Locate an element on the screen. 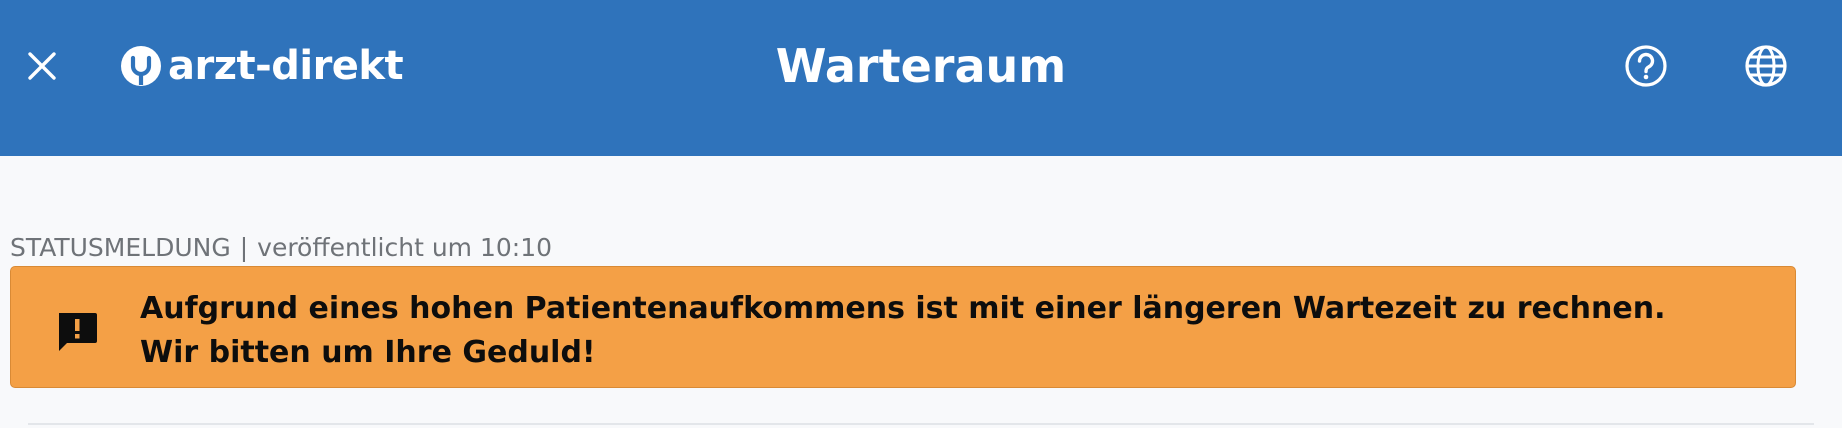 This screenshot has width=1842, height=428. brand-logo: arzt-direkt is located at coordinates (262, 66).